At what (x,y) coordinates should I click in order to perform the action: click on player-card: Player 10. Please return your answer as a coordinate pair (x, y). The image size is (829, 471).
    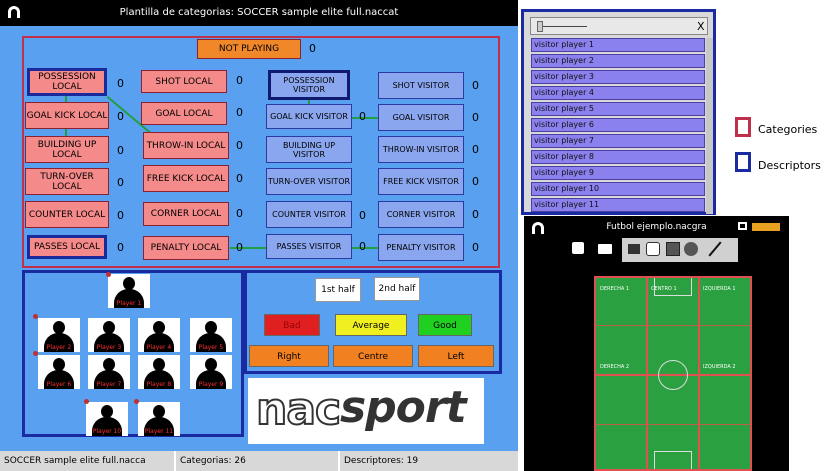
    Looking at the image, I should click on (107, 419).